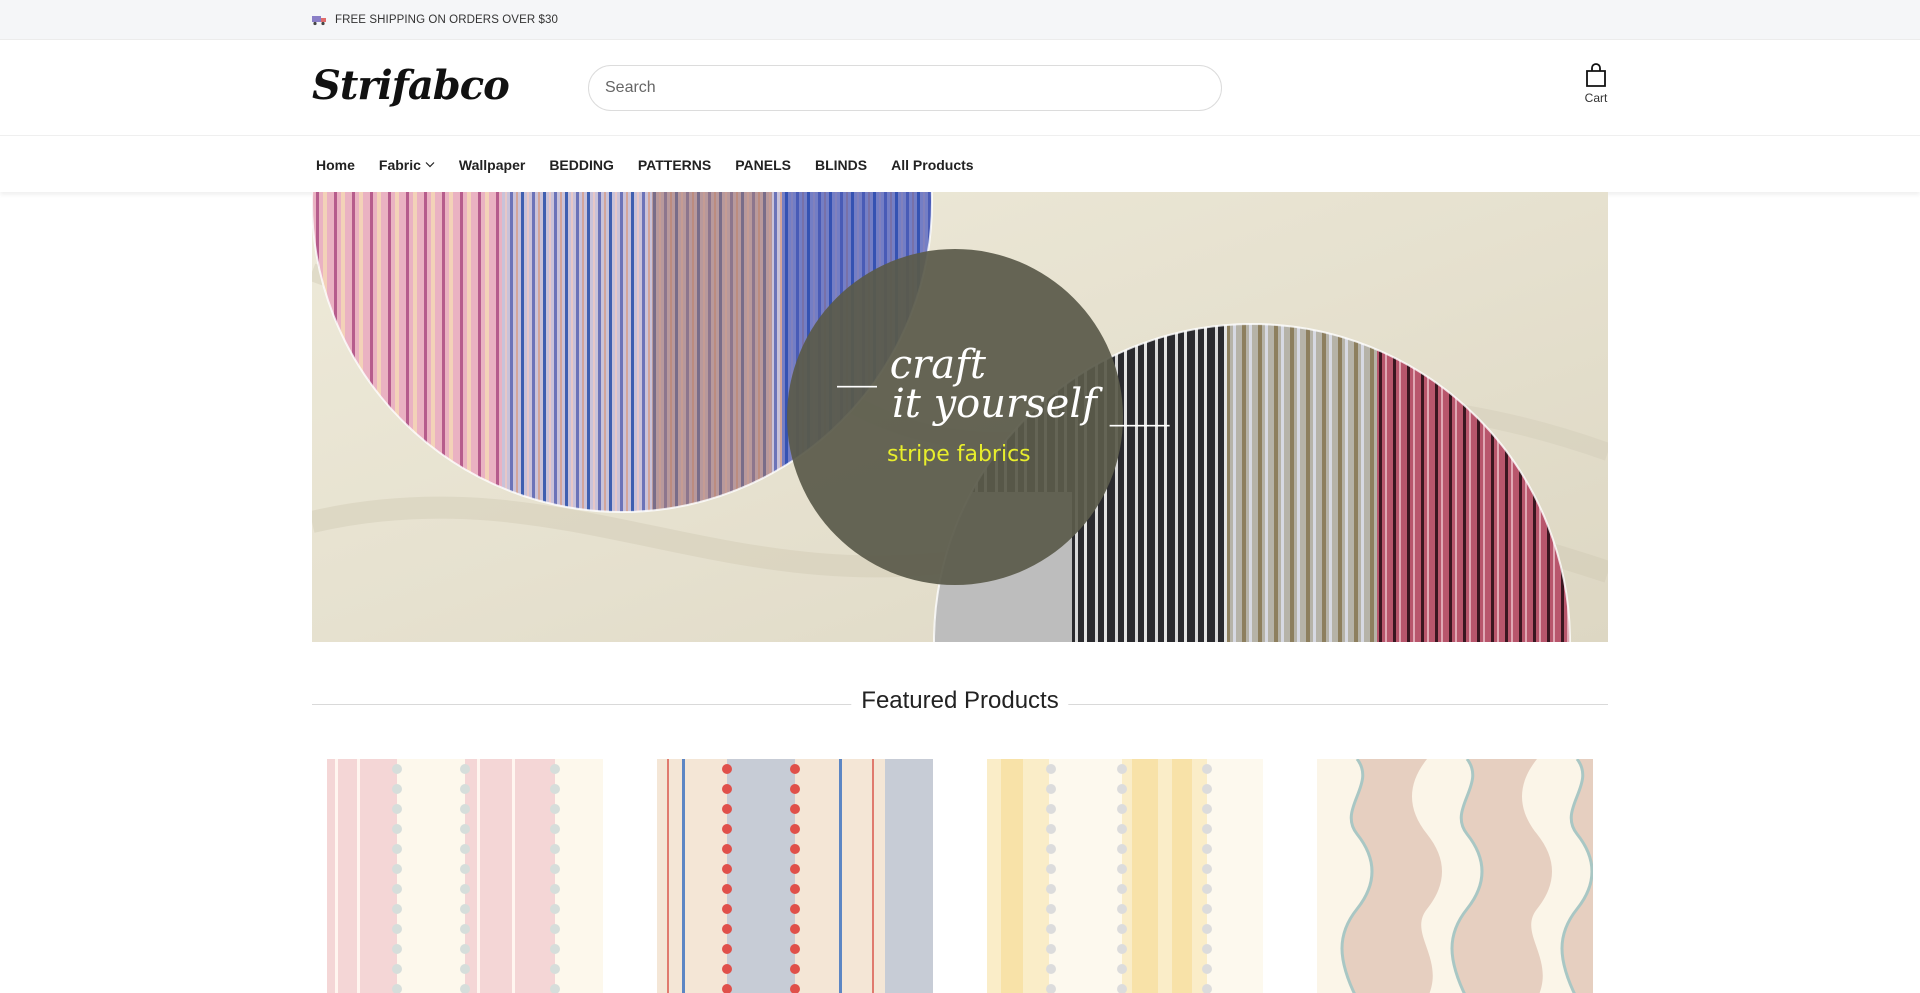 The height and width of the screenshot is (993, 1920). I want to click on search-box, so click(905, 88).